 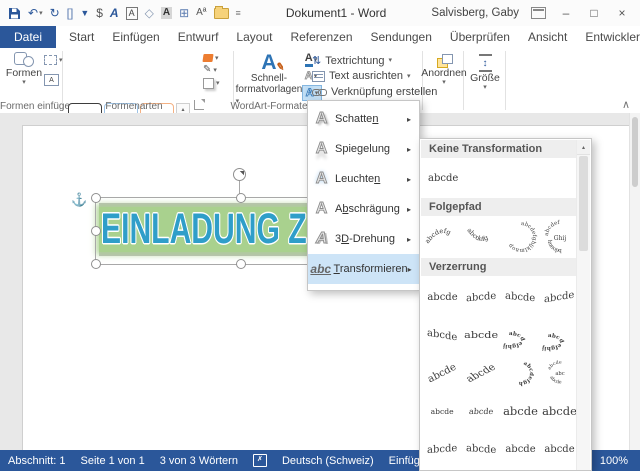 I want to click on formen-button: Formen ▾, so click(x=24, y=69).